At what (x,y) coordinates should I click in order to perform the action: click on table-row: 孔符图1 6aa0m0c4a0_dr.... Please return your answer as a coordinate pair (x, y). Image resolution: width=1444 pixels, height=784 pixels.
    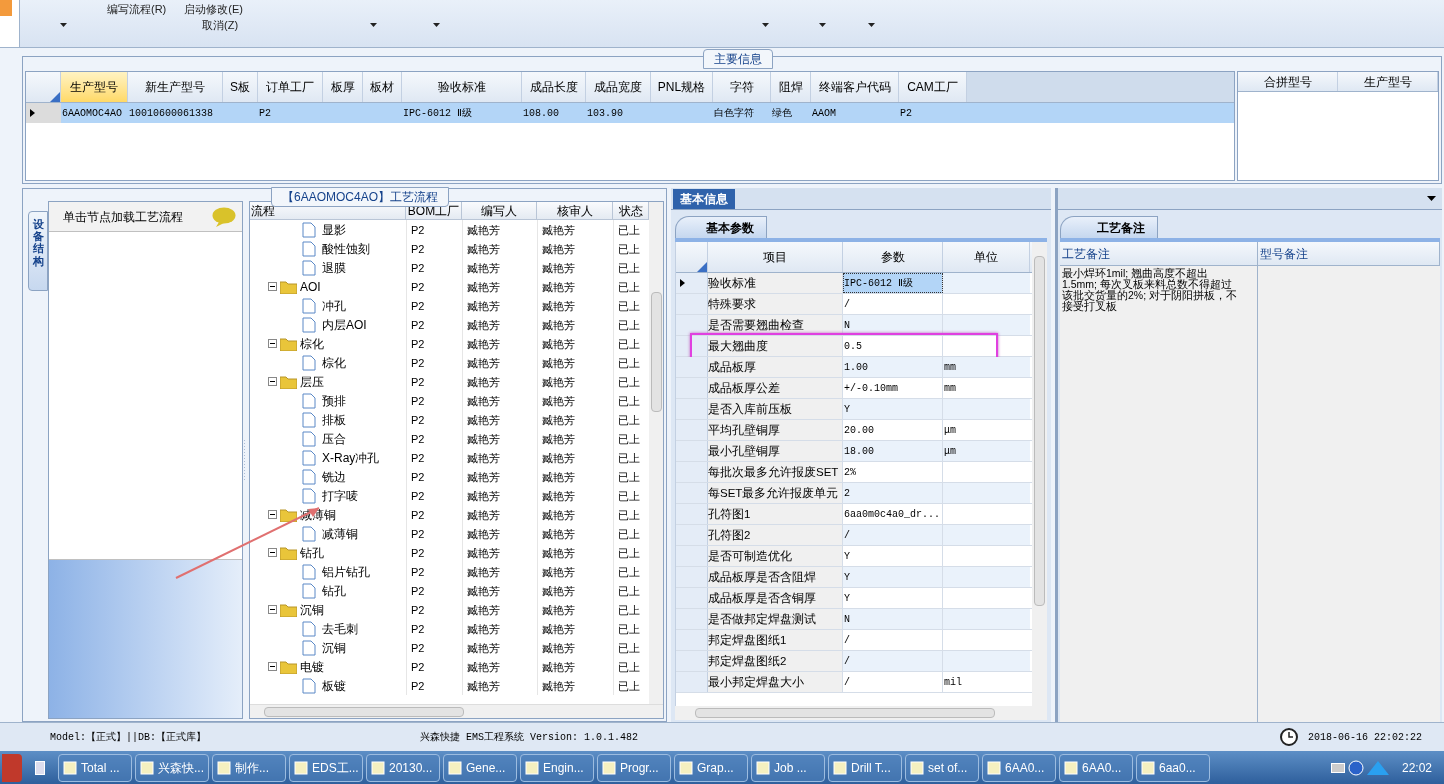
    Looking at the image, I should click on (854, 515).